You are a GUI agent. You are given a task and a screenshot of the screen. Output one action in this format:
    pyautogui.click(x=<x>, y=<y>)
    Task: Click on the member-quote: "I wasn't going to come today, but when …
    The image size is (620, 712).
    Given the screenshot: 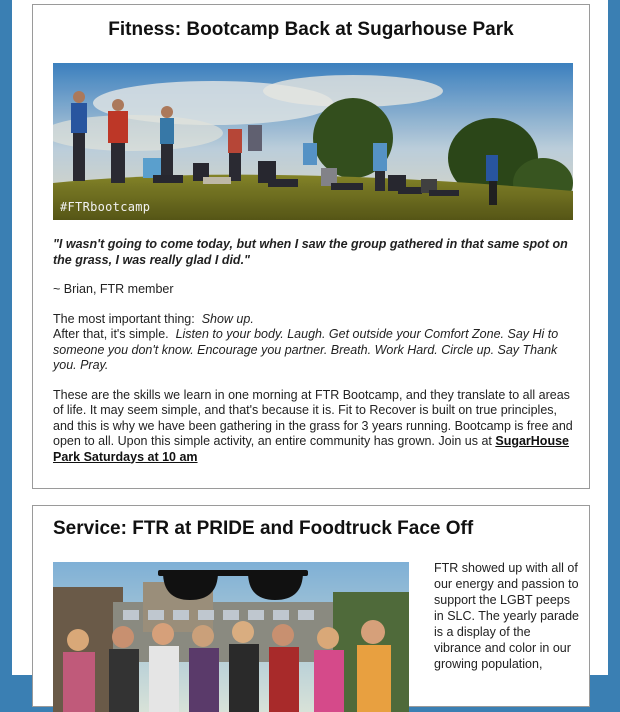 What is the action you would take?
    pyautogui.click(x=310, y=252)
    